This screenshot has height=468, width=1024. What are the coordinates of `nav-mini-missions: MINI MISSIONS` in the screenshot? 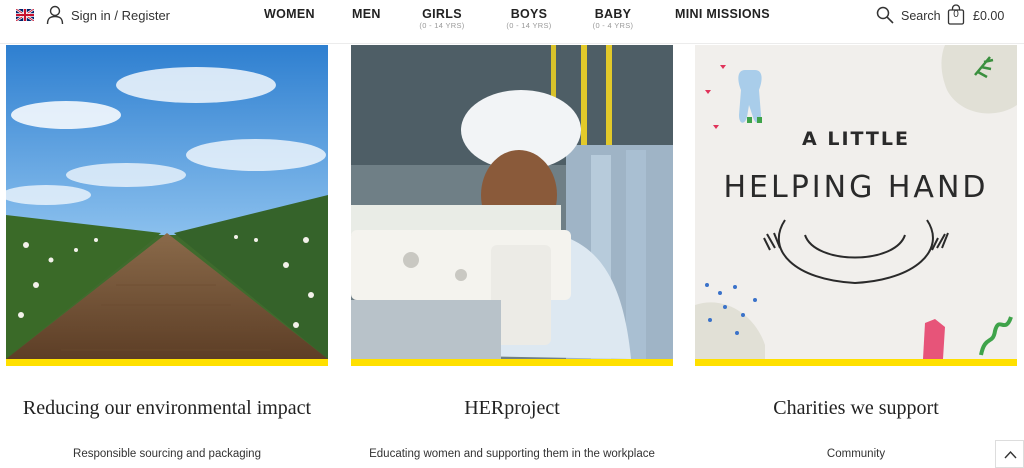 It's located at (722, 14).